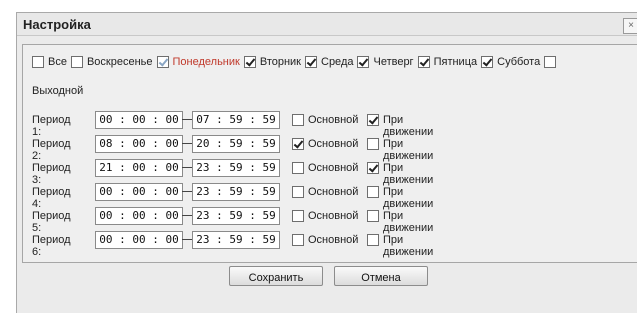  I want to click on day-label: Суббота, so click(519, 62).